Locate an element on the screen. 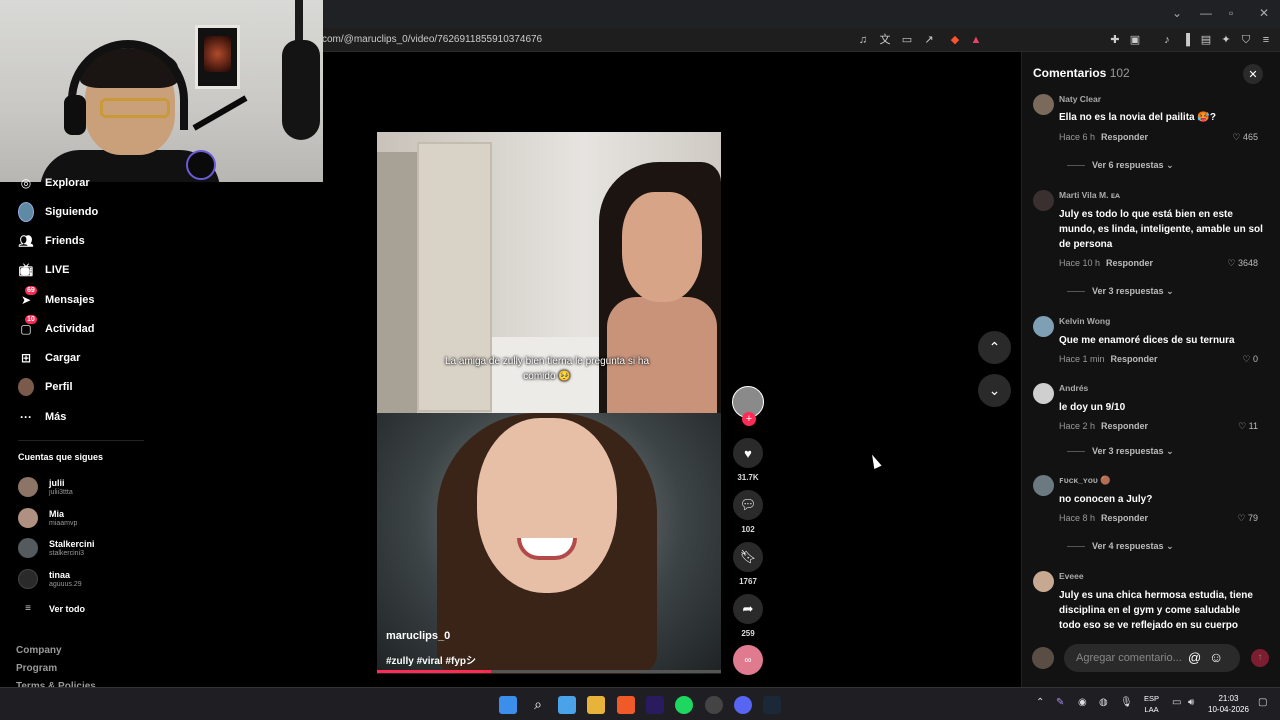  leo-ai-icon: ✦ is located at coordinates (1226, 40).